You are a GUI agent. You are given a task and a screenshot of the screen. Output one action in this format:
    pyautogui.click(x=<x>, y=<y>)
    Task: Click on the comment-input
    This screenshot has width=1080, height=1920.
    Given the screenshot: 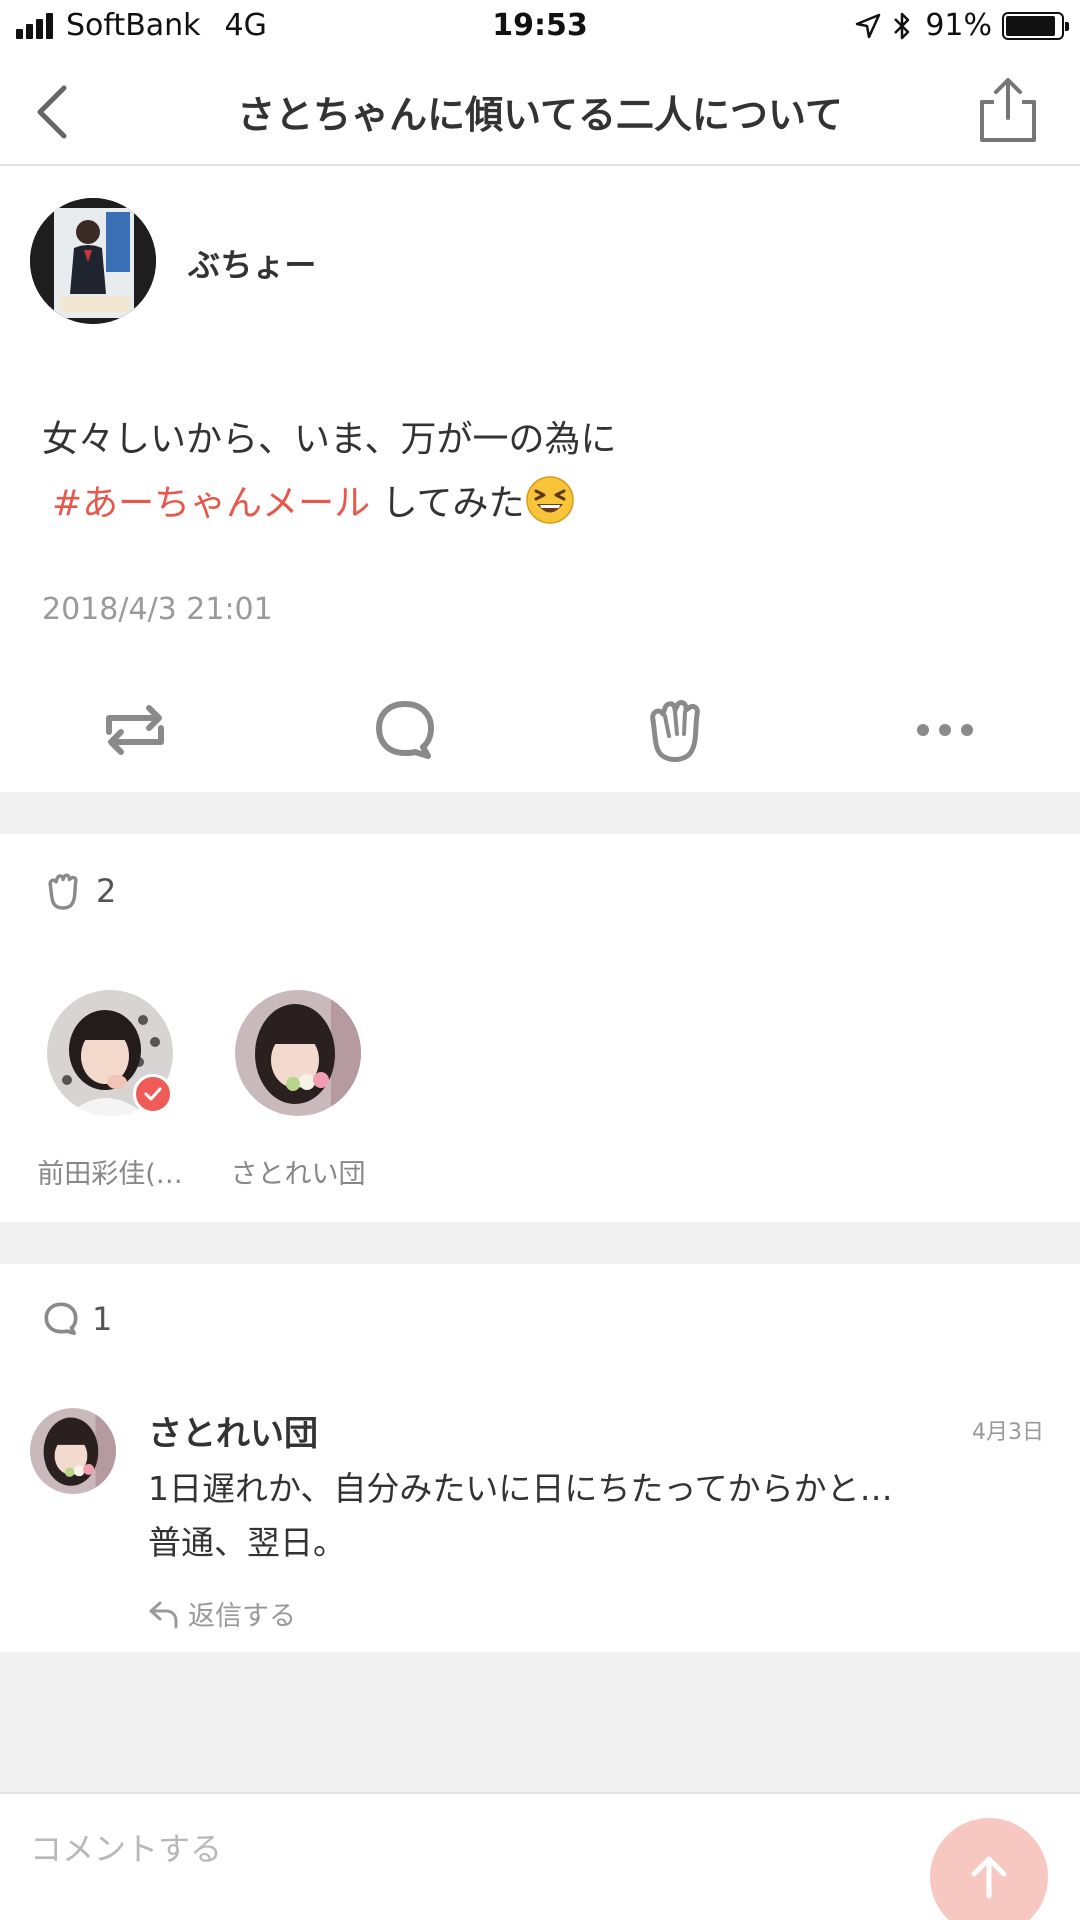 What is the action you would take?
    pyautogui.click(x=470, y=1849)
    